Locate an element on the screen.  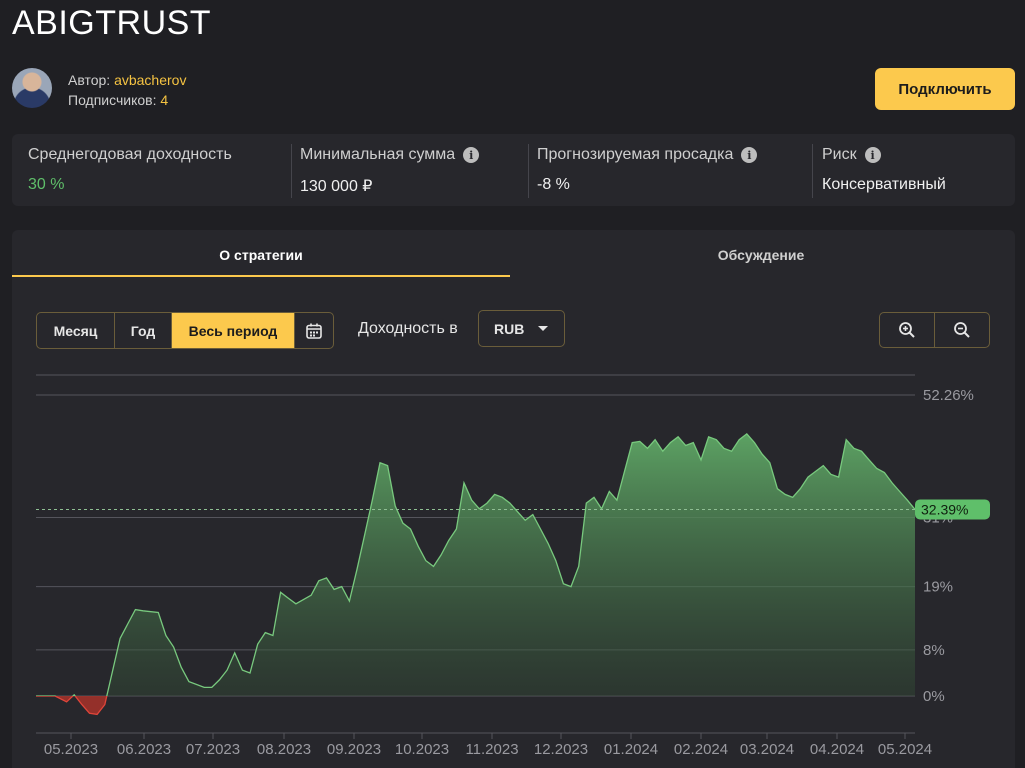
x-tick-label: 12.2023 is located at coordinates (561, 749).